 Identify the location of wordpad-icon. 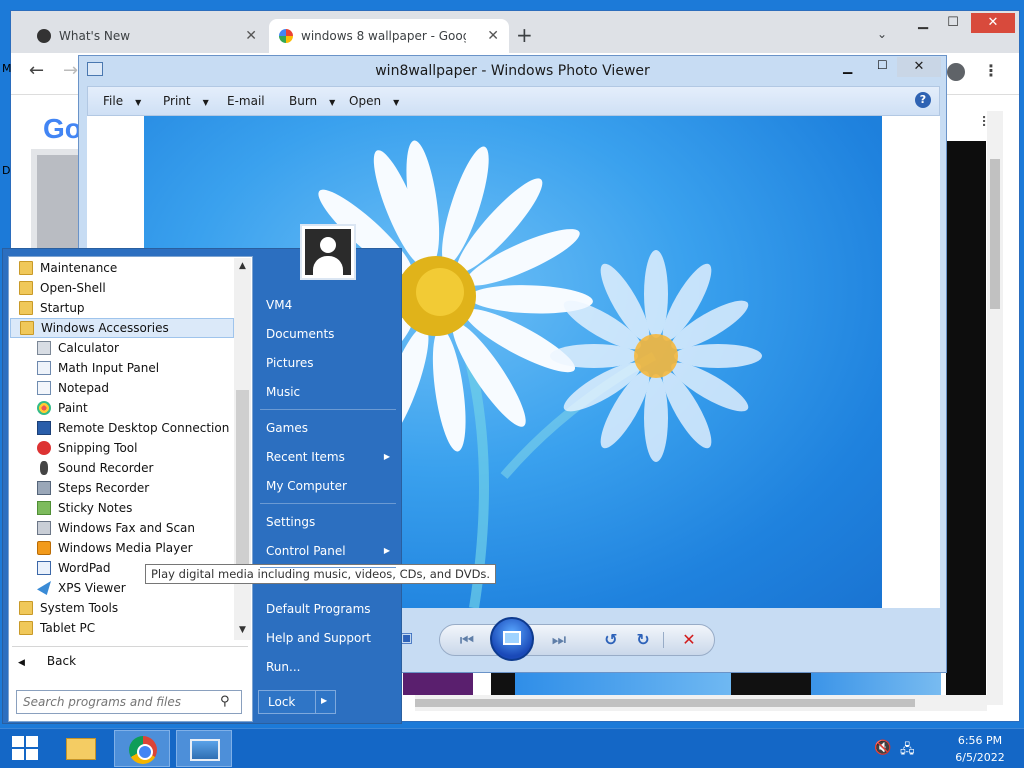
(44, 568).